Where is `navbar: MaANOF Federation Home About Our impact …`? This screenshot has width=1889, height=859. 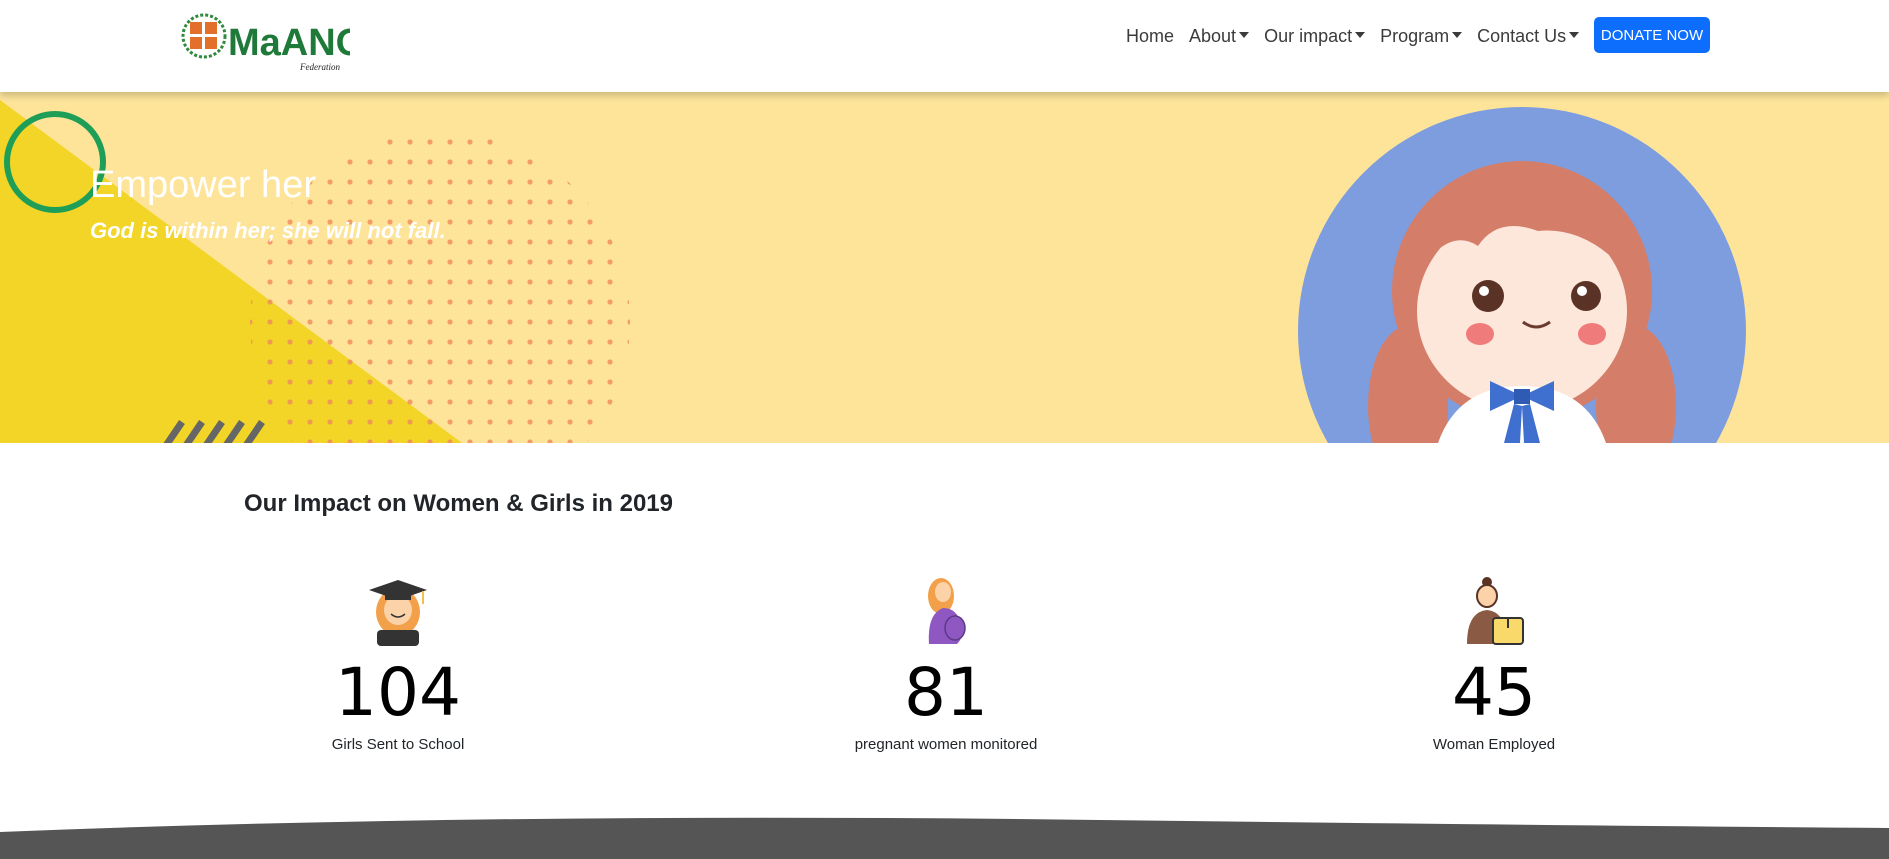 navbar: MaANOF Federation Home About Our impact … is located at coordinates (944, 46).